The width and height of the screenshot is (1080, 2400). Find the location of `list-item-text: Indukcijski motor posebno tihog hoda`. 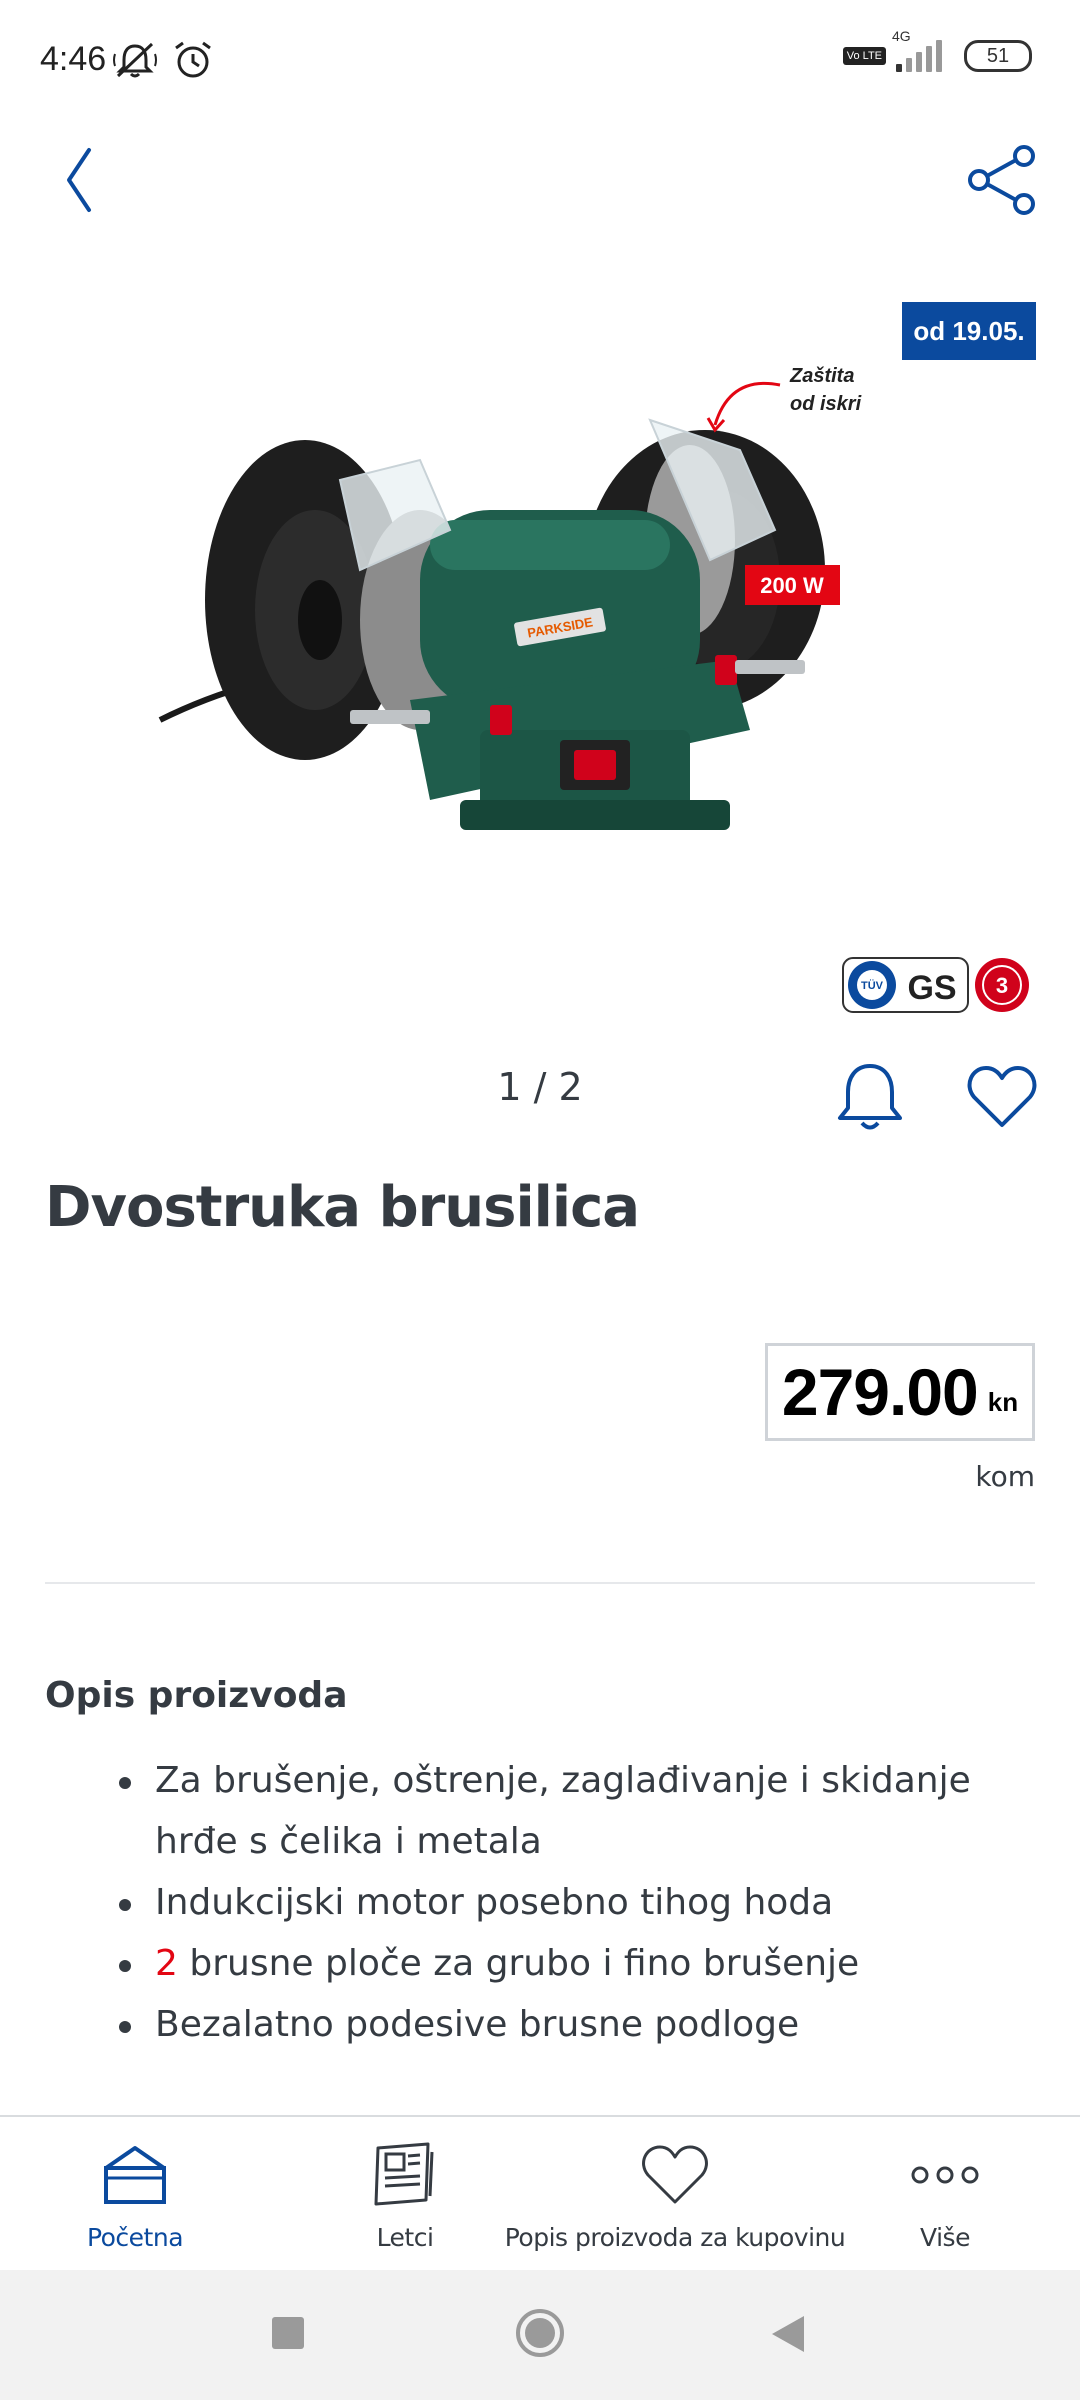

list-item-text: Indukcijski motor posebno tihog hoda is located at coordinates (494, 1902).